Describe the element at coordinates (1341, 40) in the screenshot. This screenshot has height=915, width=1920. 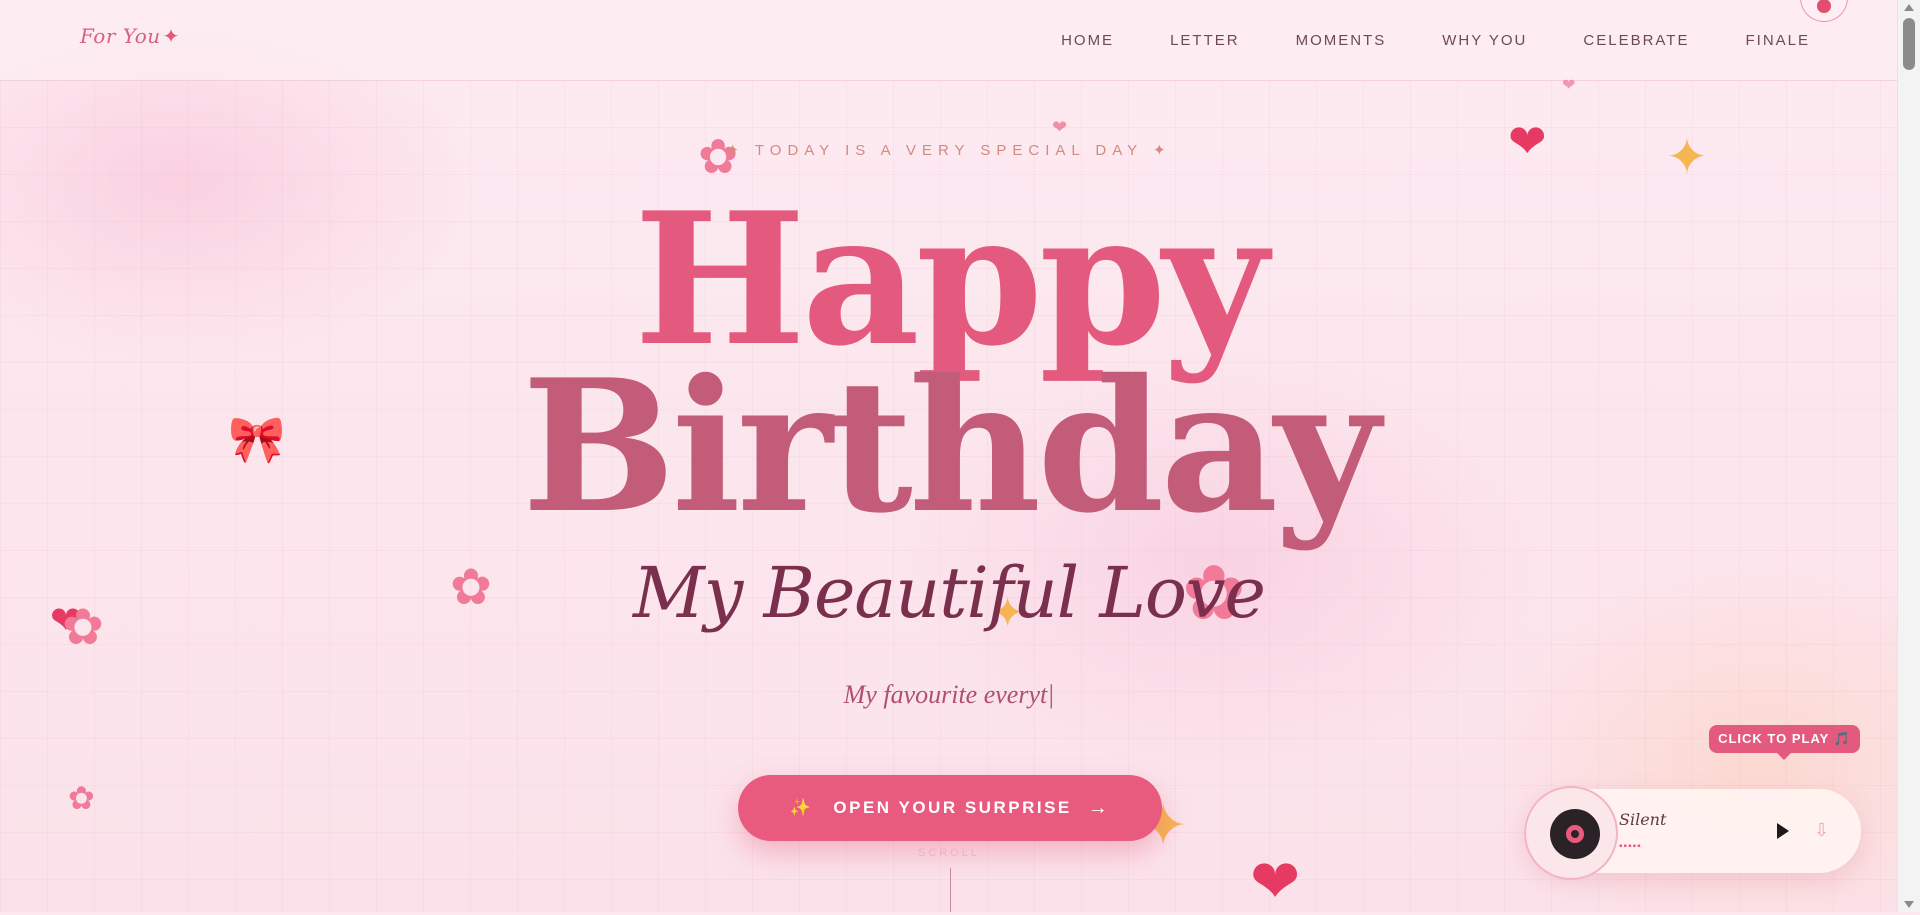
I see `nav-link-moments: MOMENTS` at that location.